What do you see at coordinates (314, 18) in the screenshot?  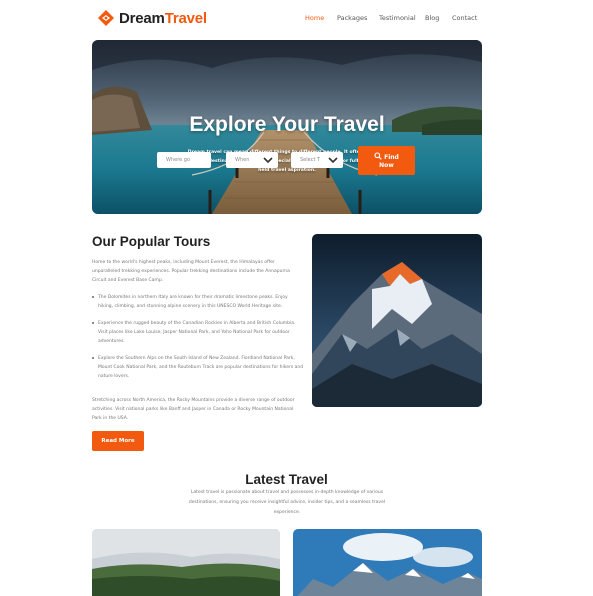 I see `nav-home: Home` at bounding box center [314, 18].